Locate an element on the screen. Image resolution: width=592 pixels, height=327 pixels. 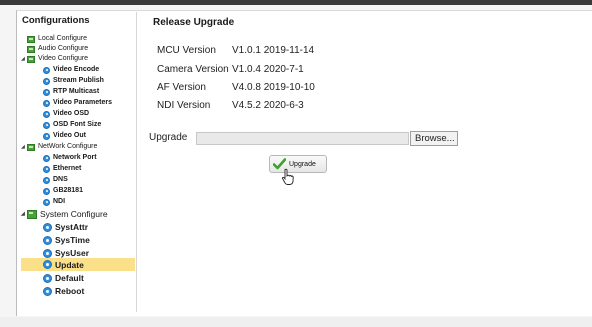
window-top-edge is located at coordinates (296, 2).